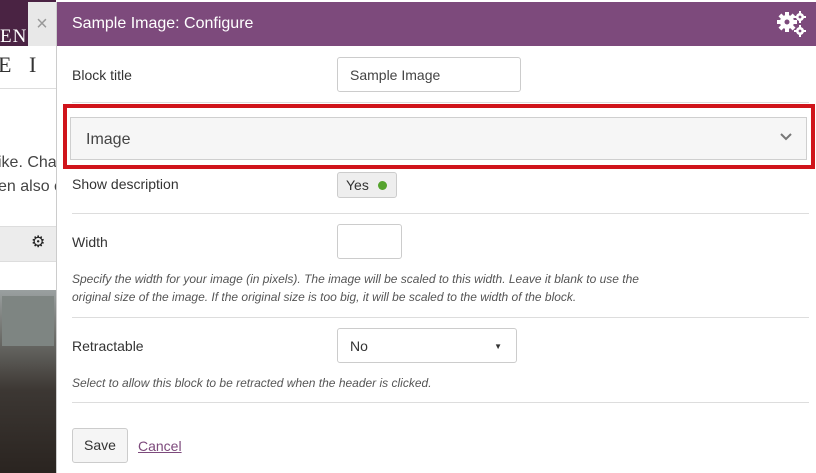  Describe the element at coordinates (102, 75) in the screenshot. I see `block-title-label: Block title` at that location.